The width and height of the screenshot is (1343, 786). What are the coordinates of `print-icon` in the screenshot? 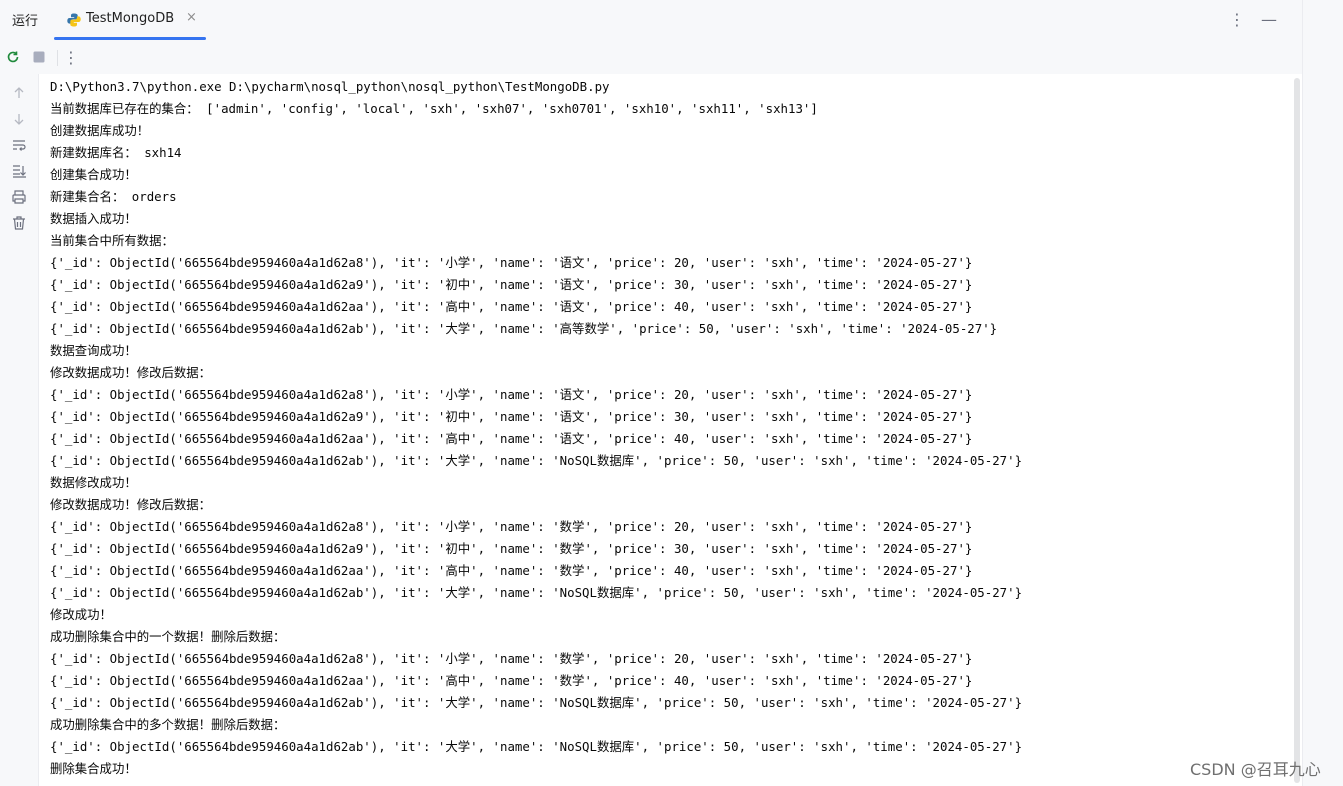 It's located at (19, 197).